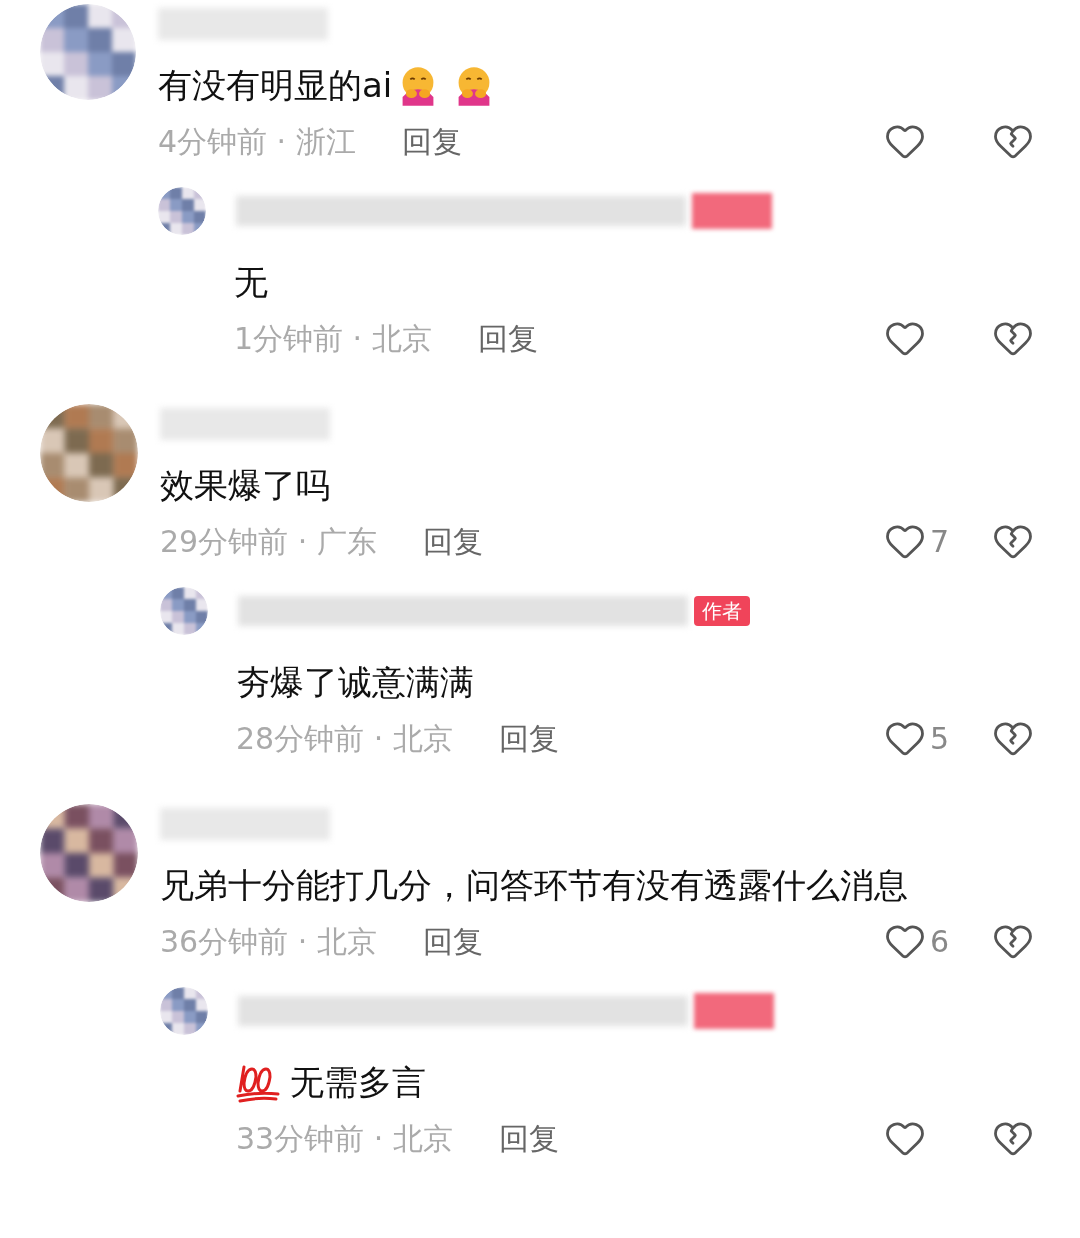  Describe the element at coordinates (344, 1138) in the screenshot. I see `comment-time: 33分钟前 · 北京` at that location.